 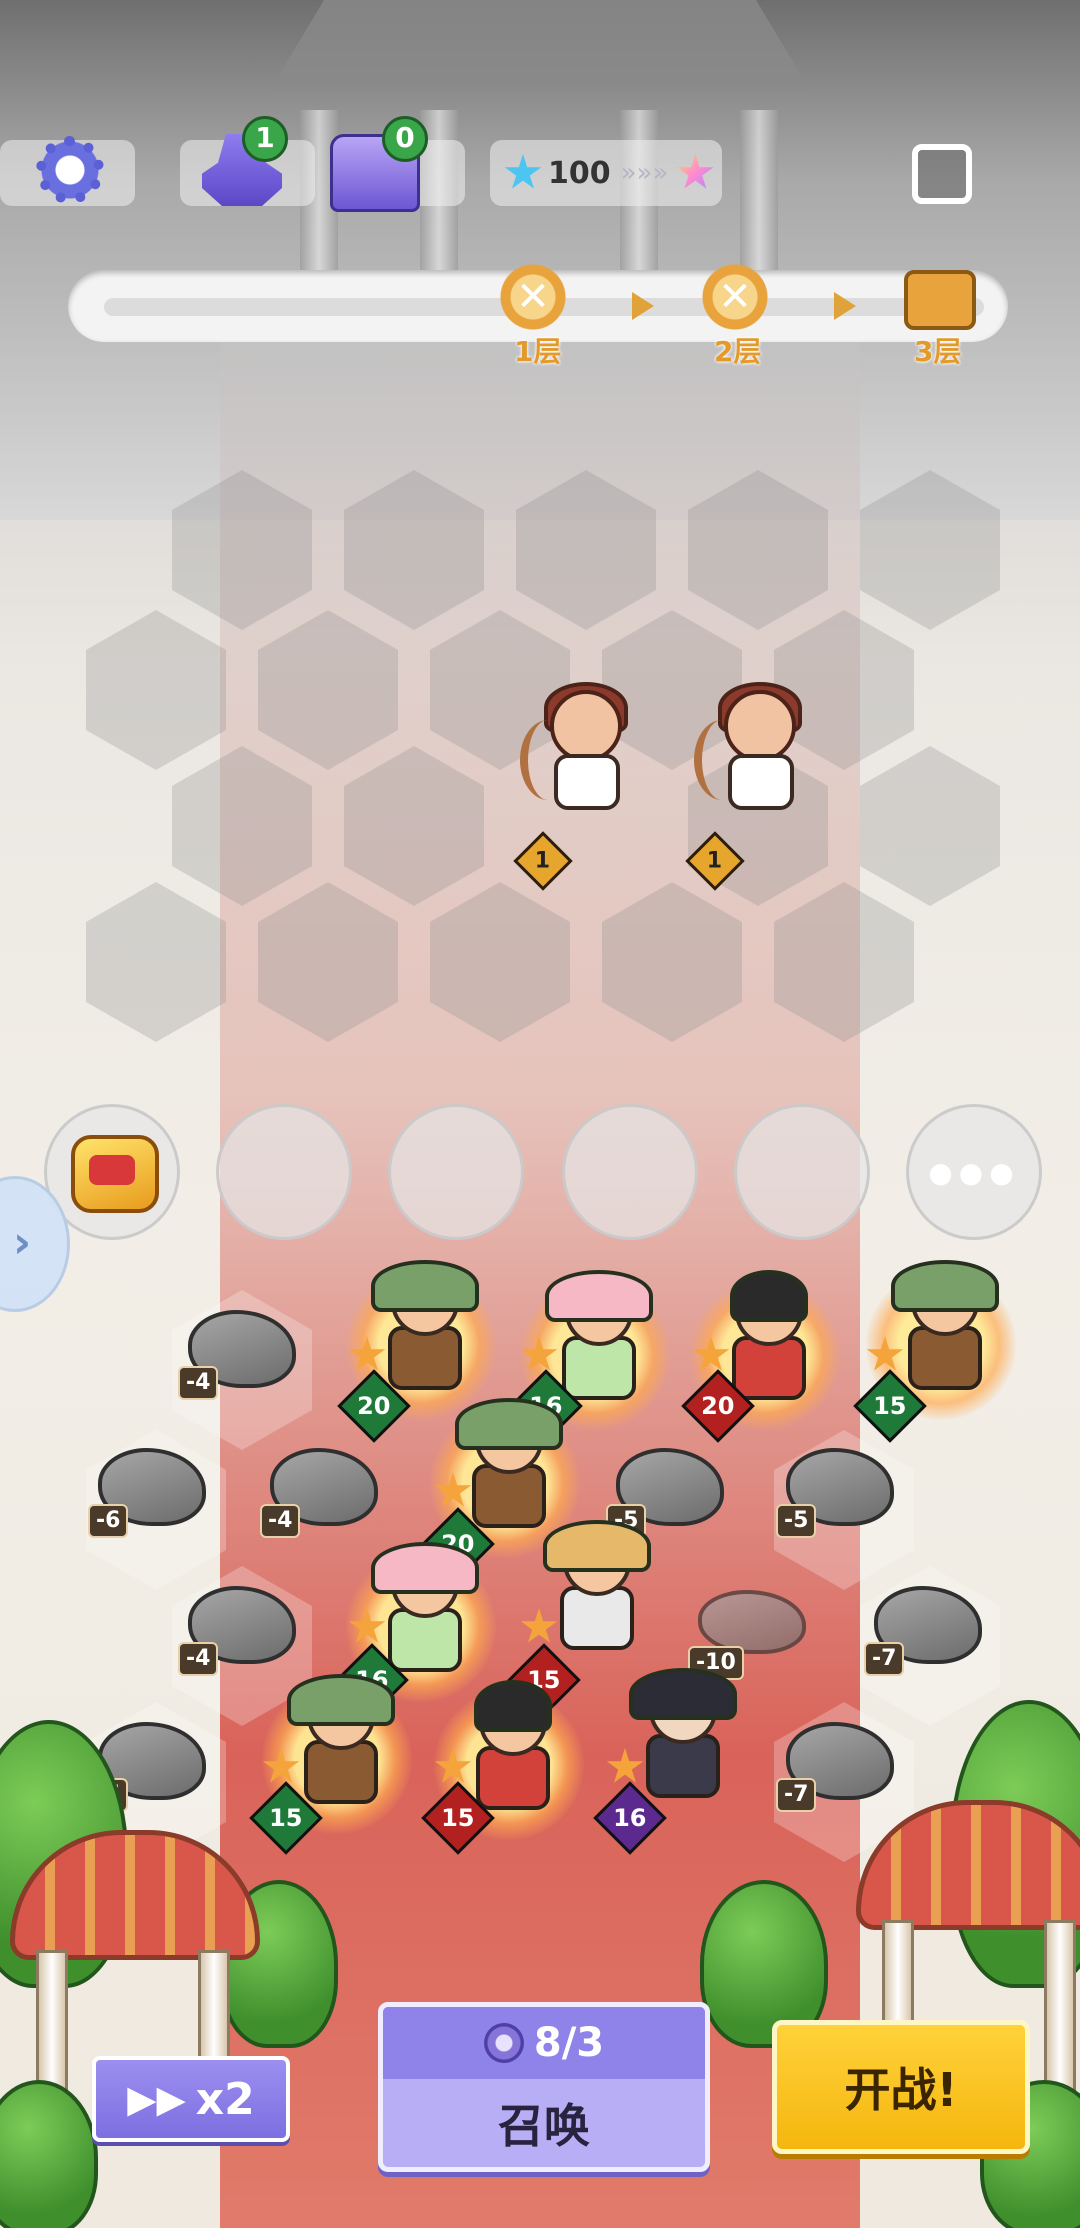 What do you see at coordinates (115, 1174) in the screenshot?
I see `golden-crown-icon` at bounding box center [115, 1174].